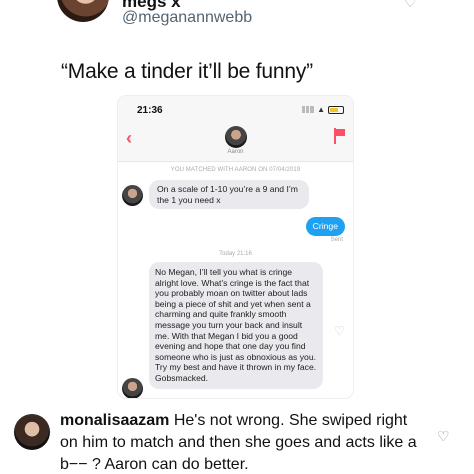  What do you see at coordinates (235, 152) in the screenshot?
I see `match-name: Aaron` at bounding box center [235, 152].